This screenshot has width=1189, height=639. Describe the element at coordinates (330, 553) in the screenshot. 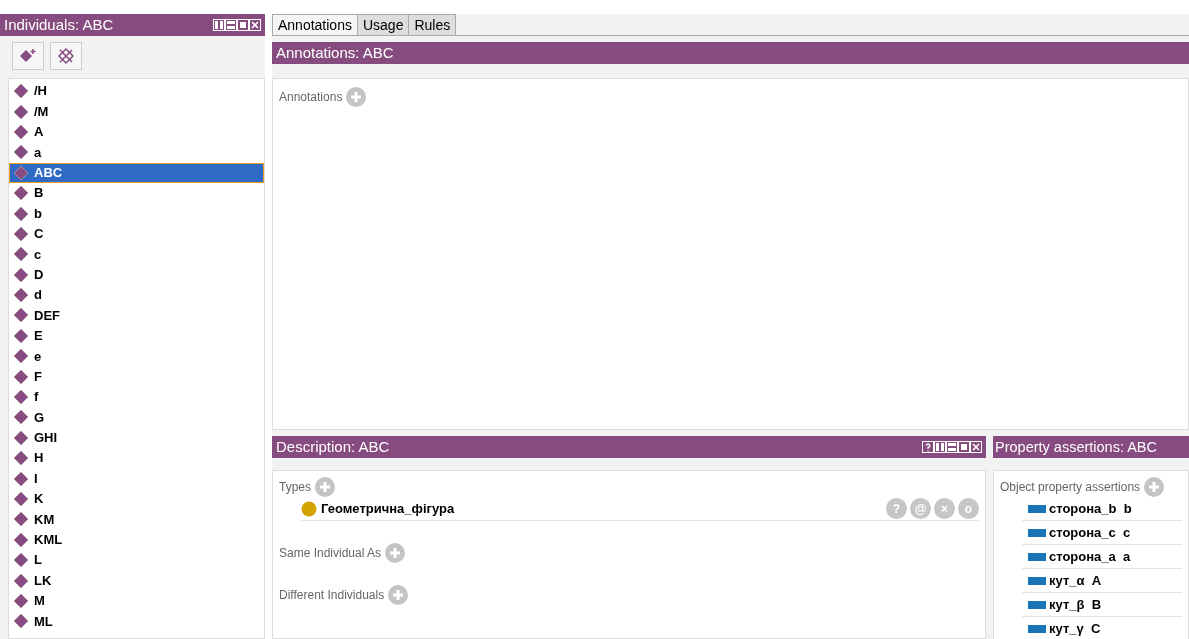

I see `section-label: Same Individual As` at that location.